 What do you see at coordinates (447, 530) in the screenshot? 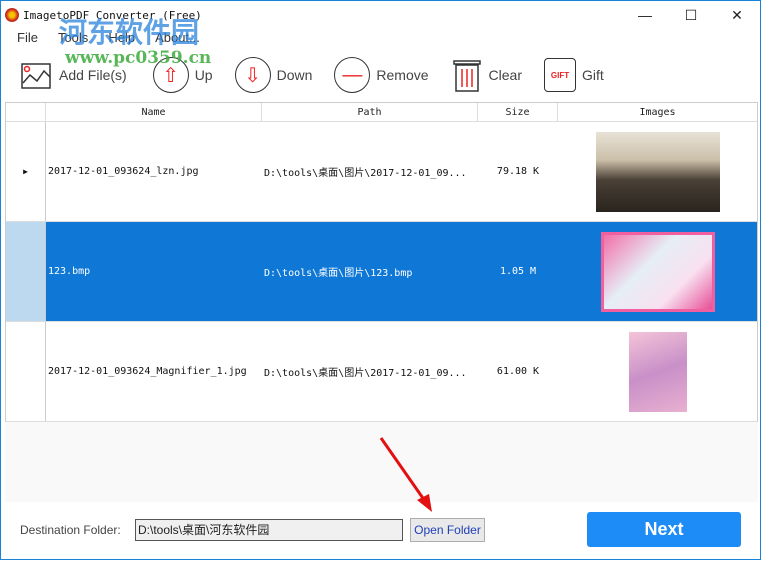
I see `open-folder-button: Open Folder` at bounding box center [447, 530].